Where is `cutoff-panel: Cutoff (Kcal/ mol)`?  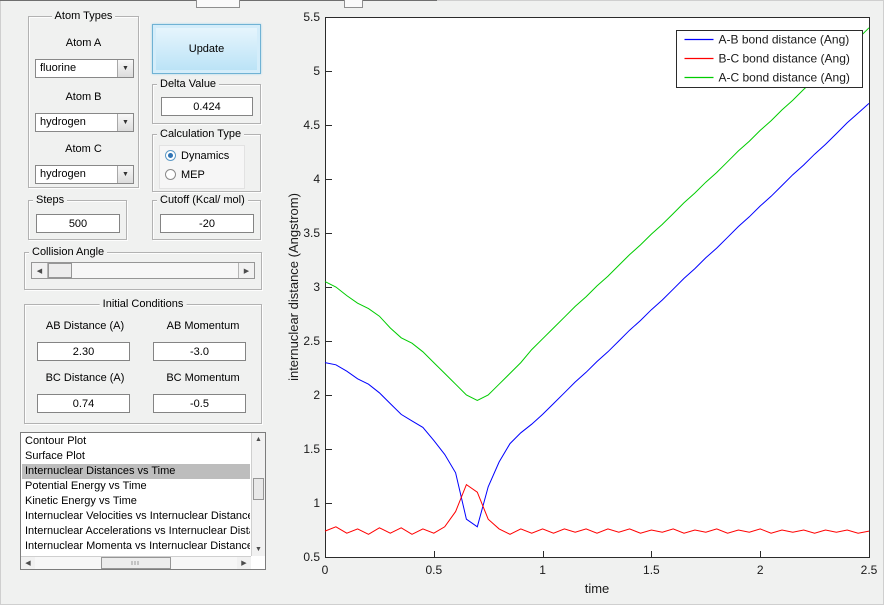
cutoff-panel: Cutoff (Kcal/ mol) is located at coordinates (206, 217).